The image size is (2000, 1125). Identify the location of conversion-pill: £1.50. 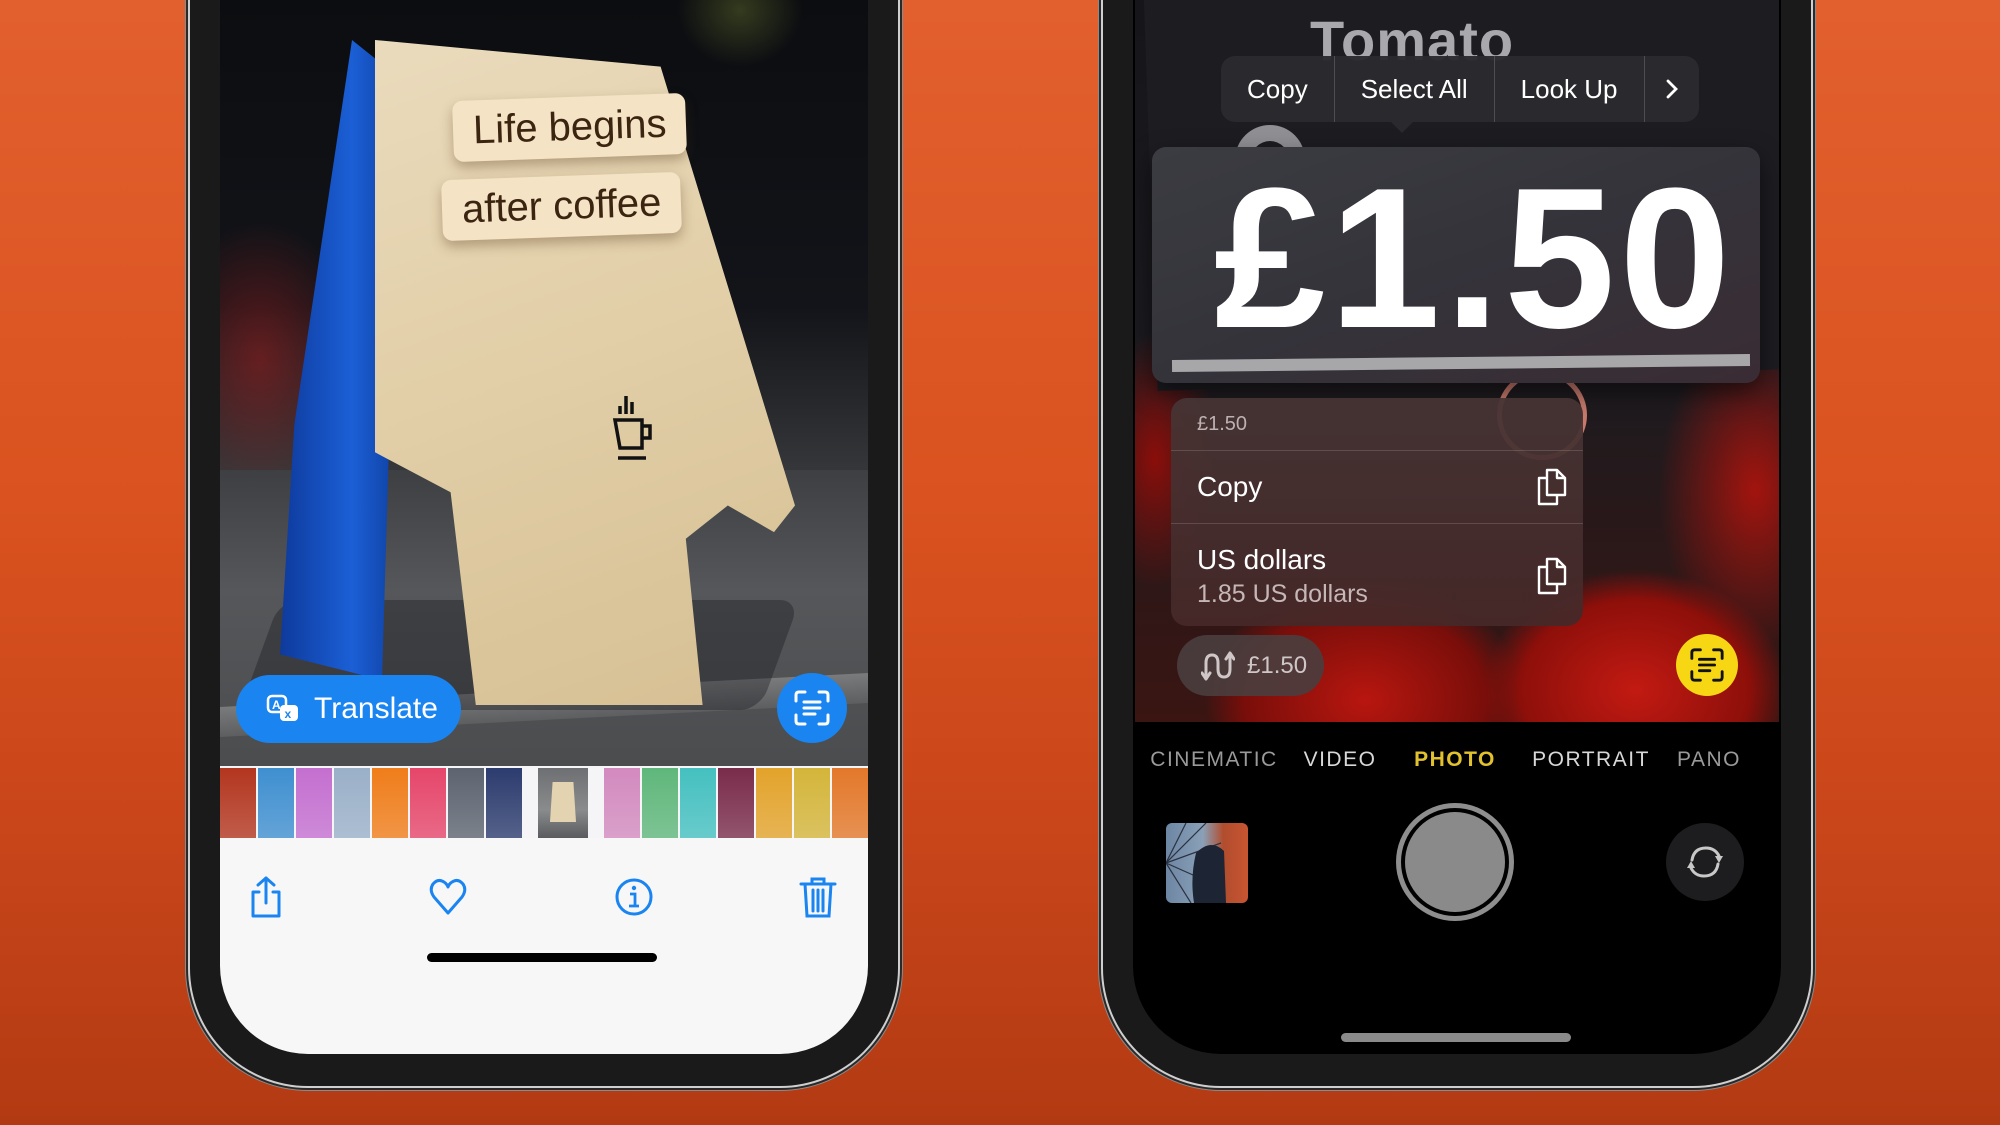
(1250, 665).